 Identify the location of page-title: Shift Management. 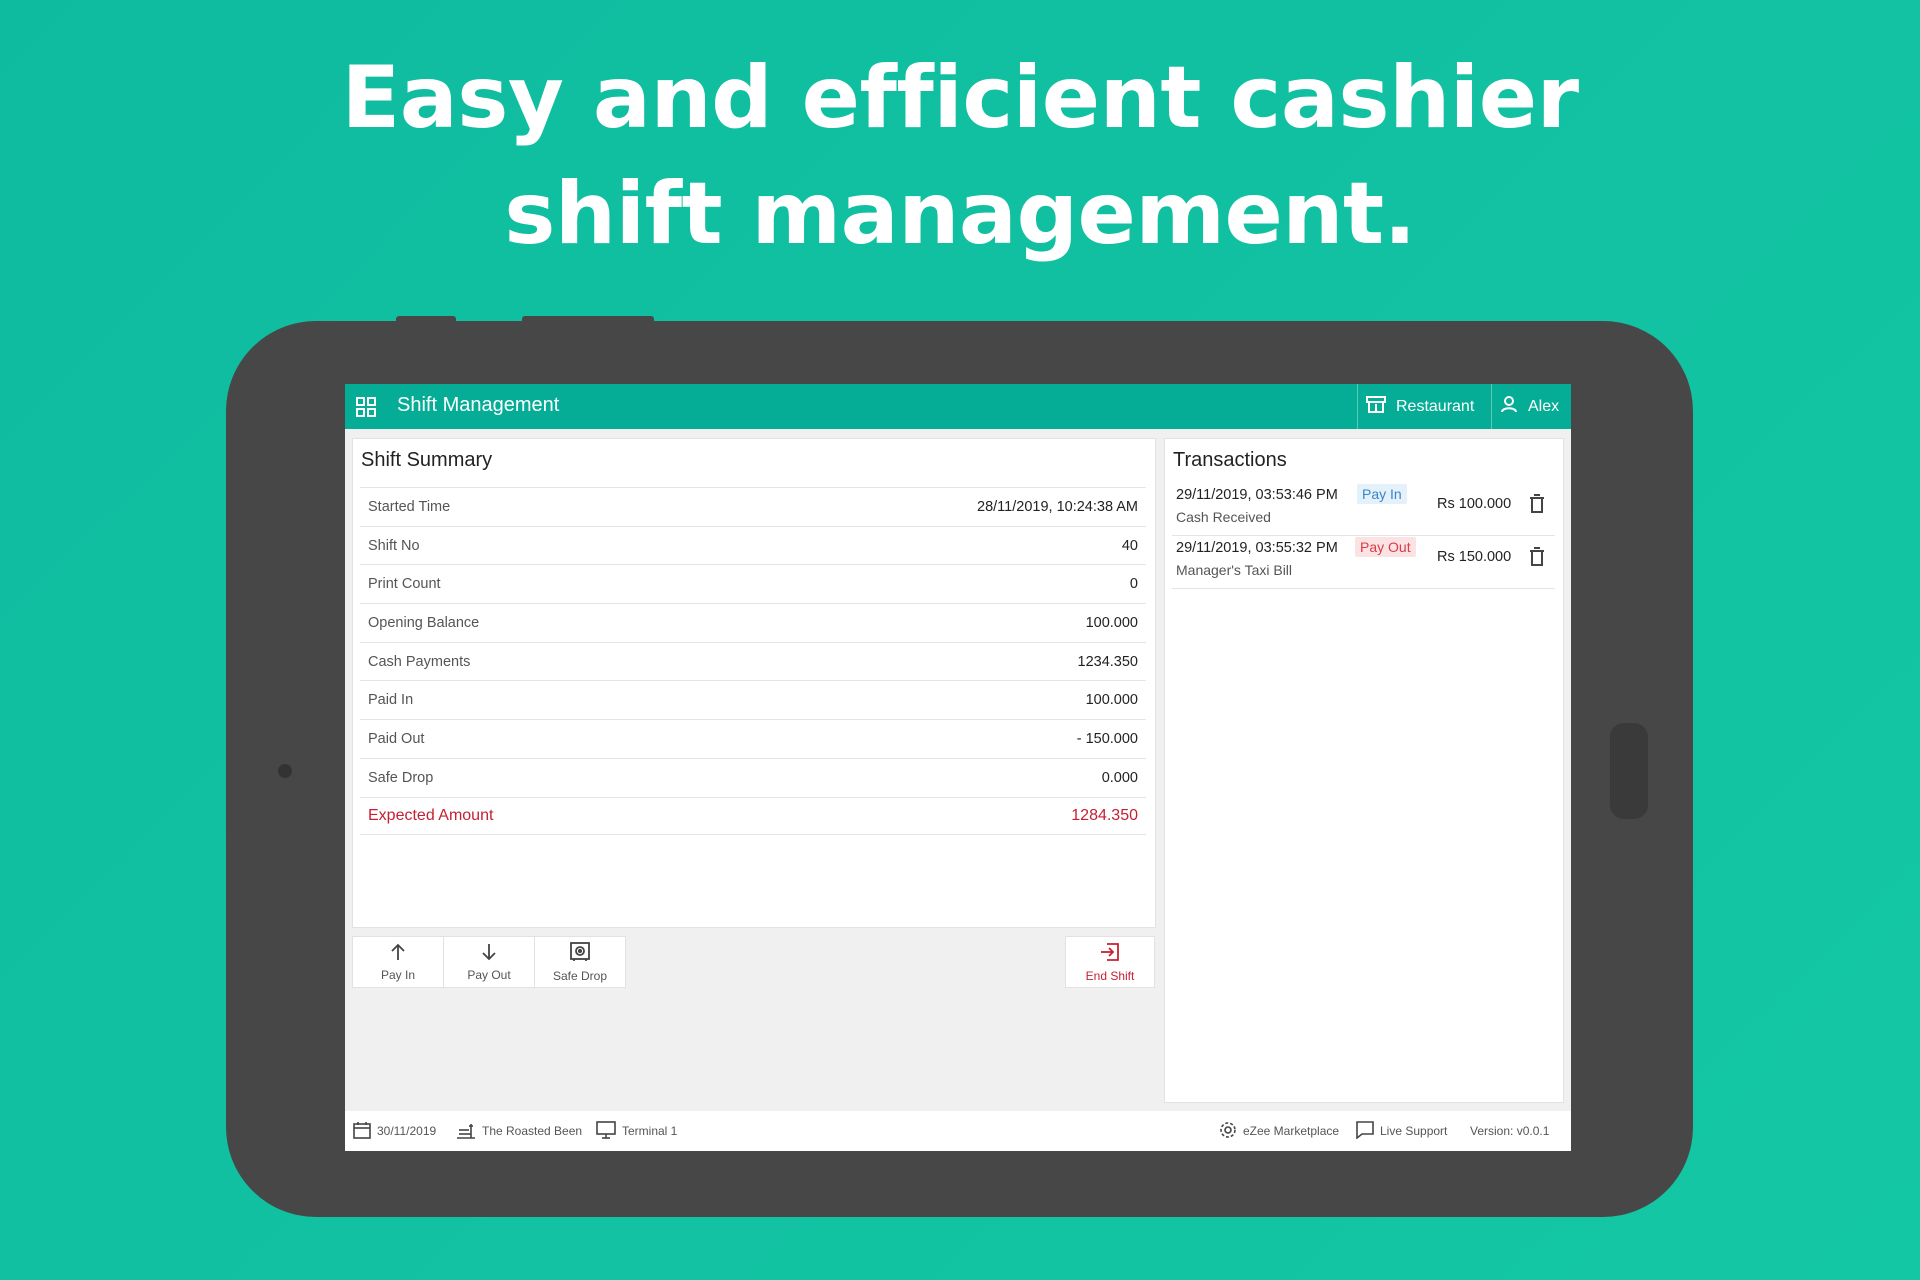
(478, 405).